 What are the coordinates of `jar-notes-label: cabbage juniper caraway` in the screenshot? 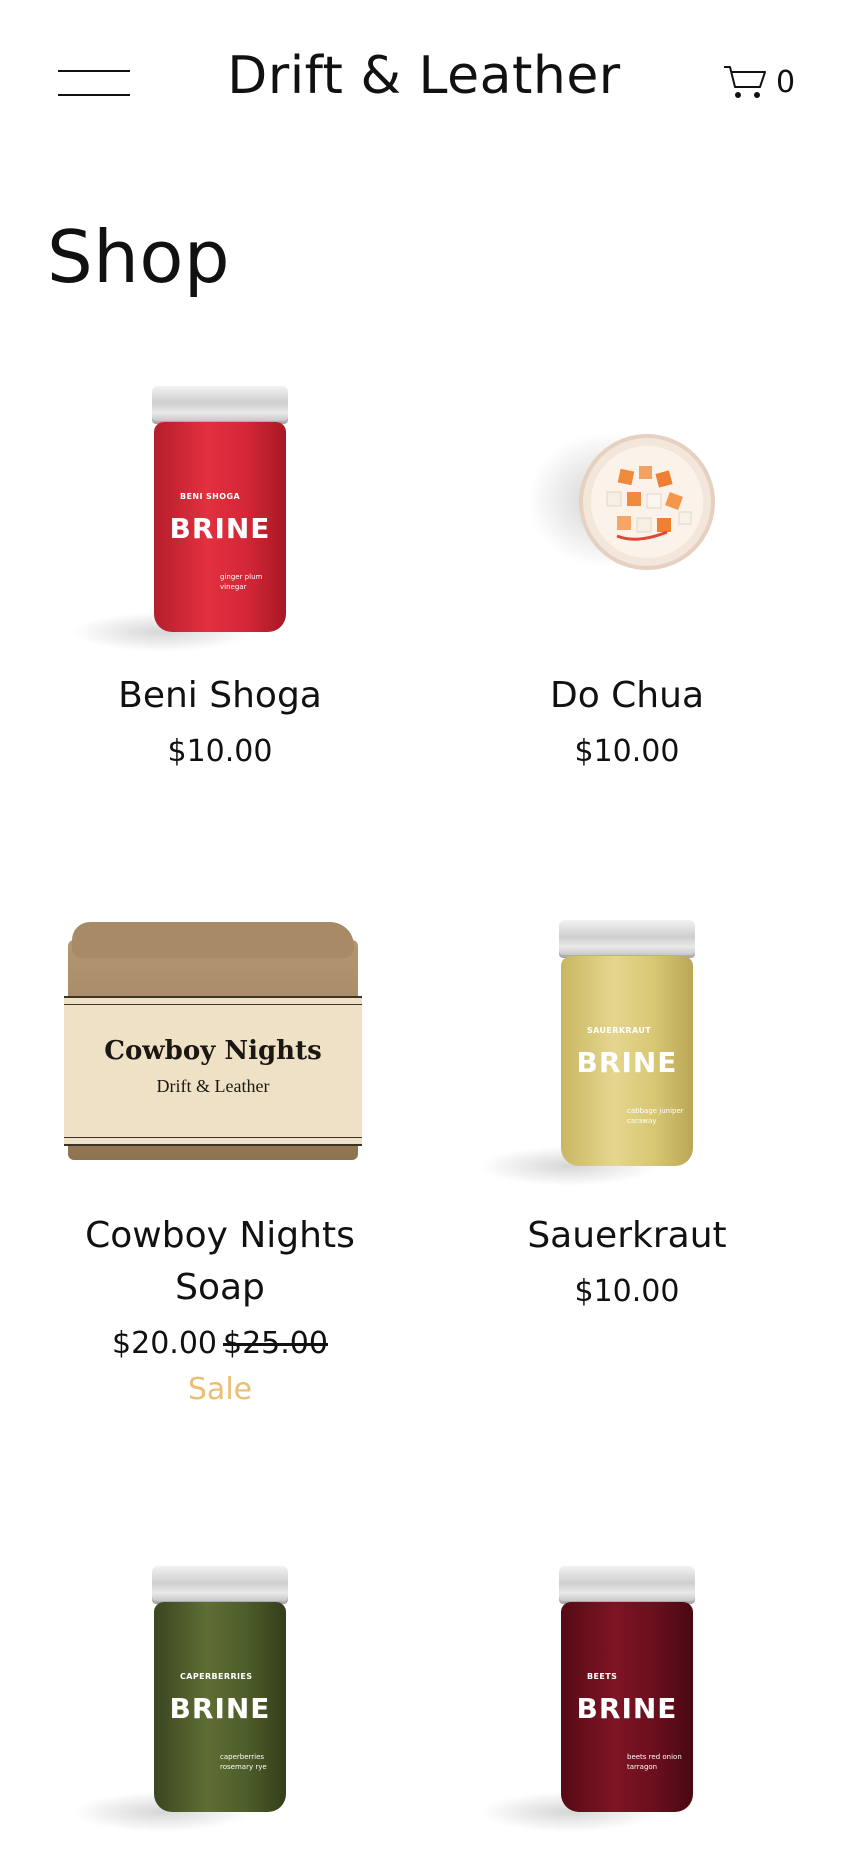 It's located at (655, 1116).